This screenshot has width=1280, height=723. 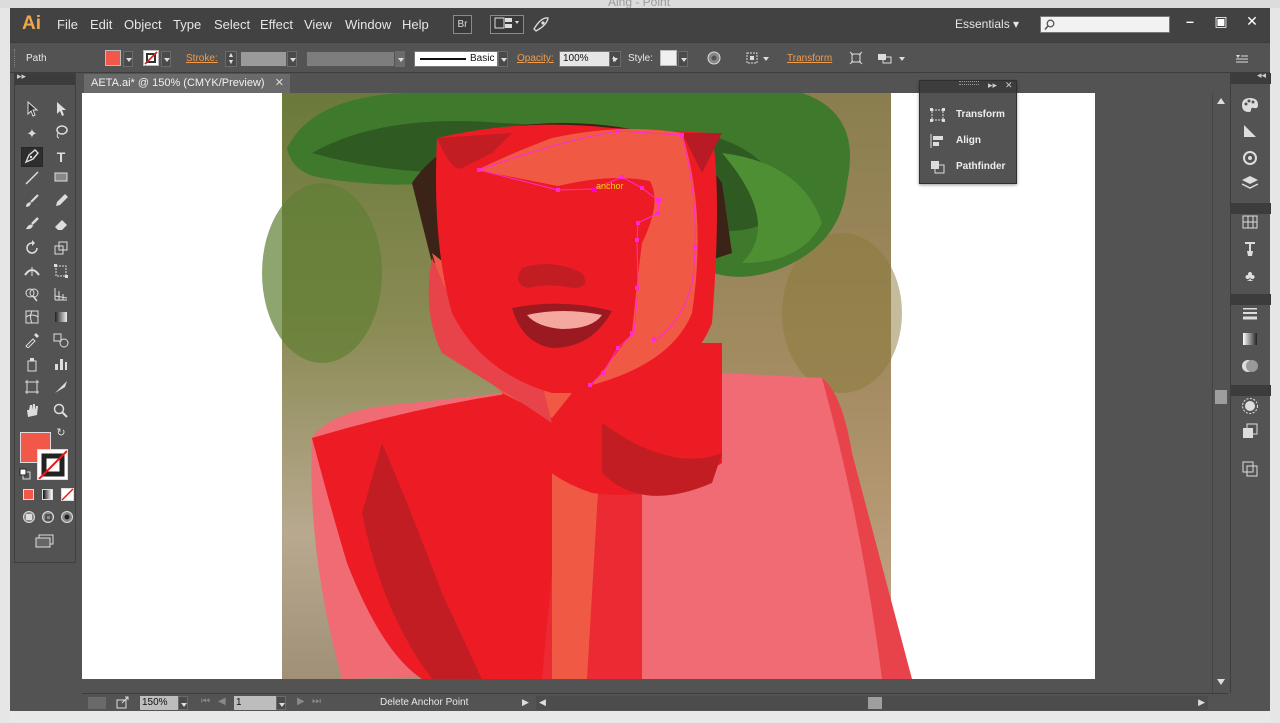 What do you see at coordinates (400, 59) in the screenshot?
I see `variable-width-dropdown` at bounding box center [400, 59].